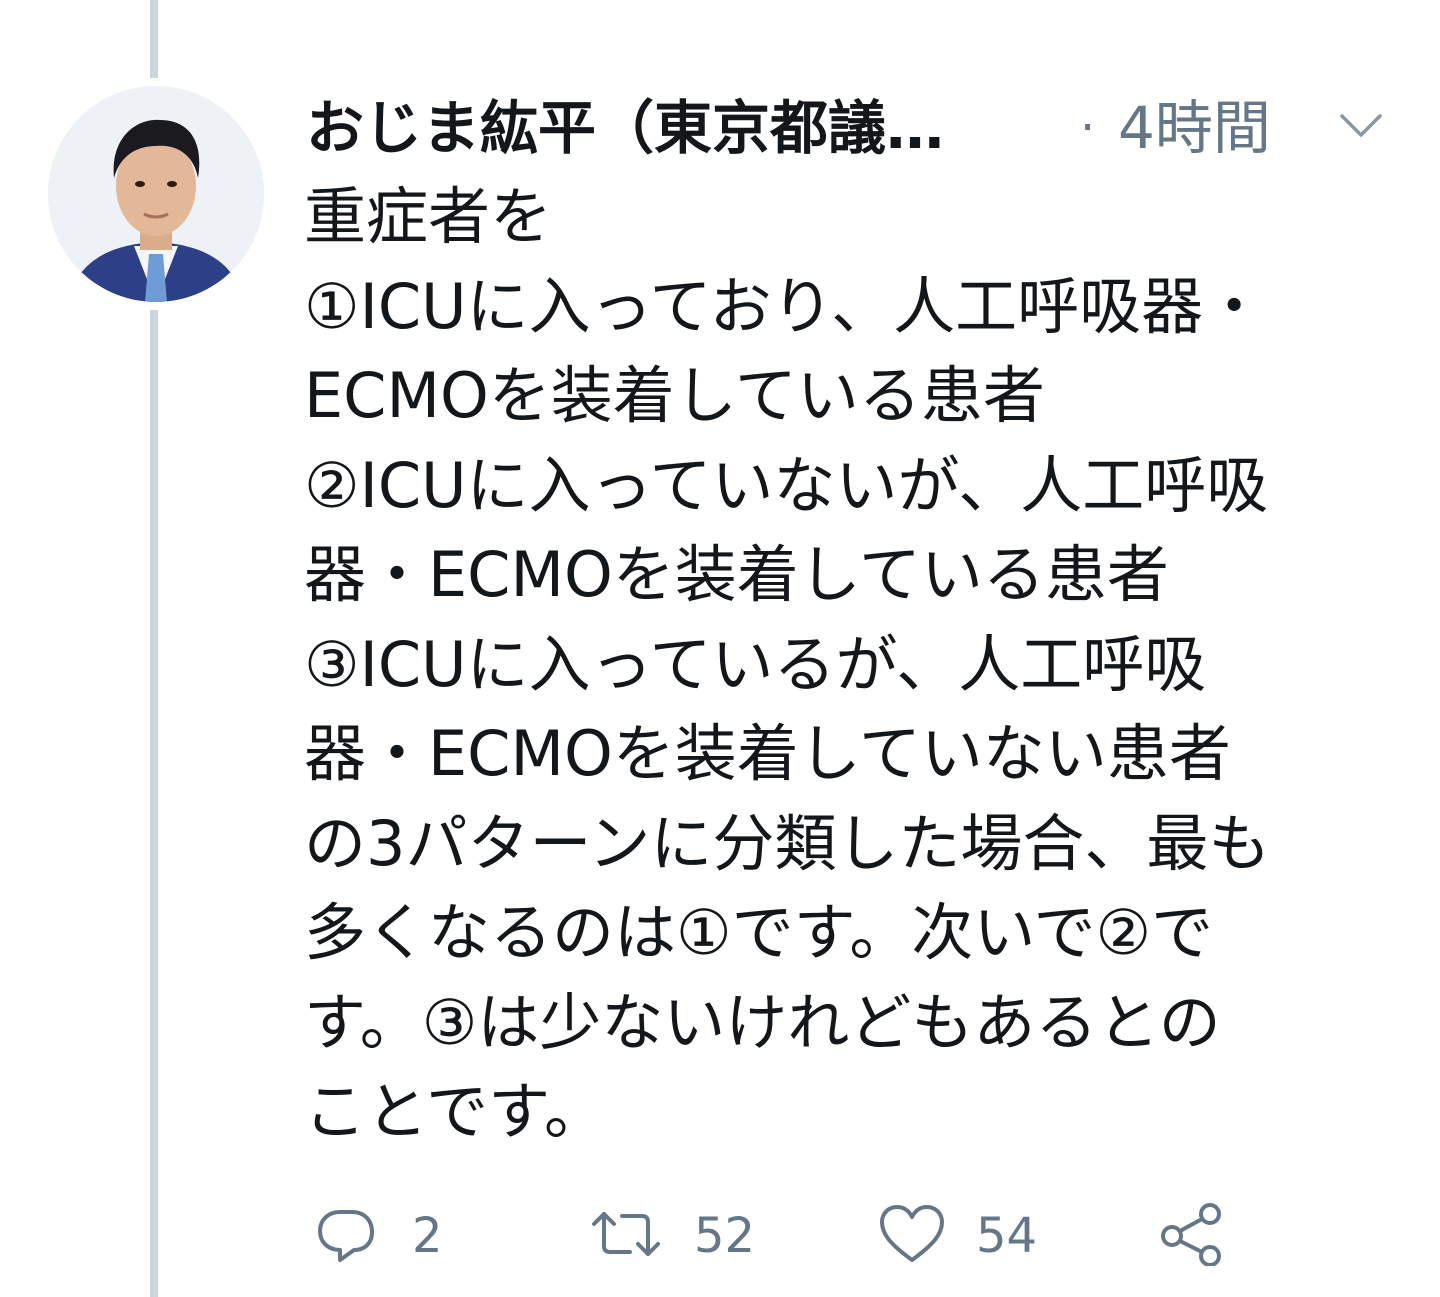 Image resolution: width=1440 pixels, height=1297 pixels. What do you see at coordinates (912, 1236) in the screenshot?
I see `like-icon` at bounding box center [912, 1236].